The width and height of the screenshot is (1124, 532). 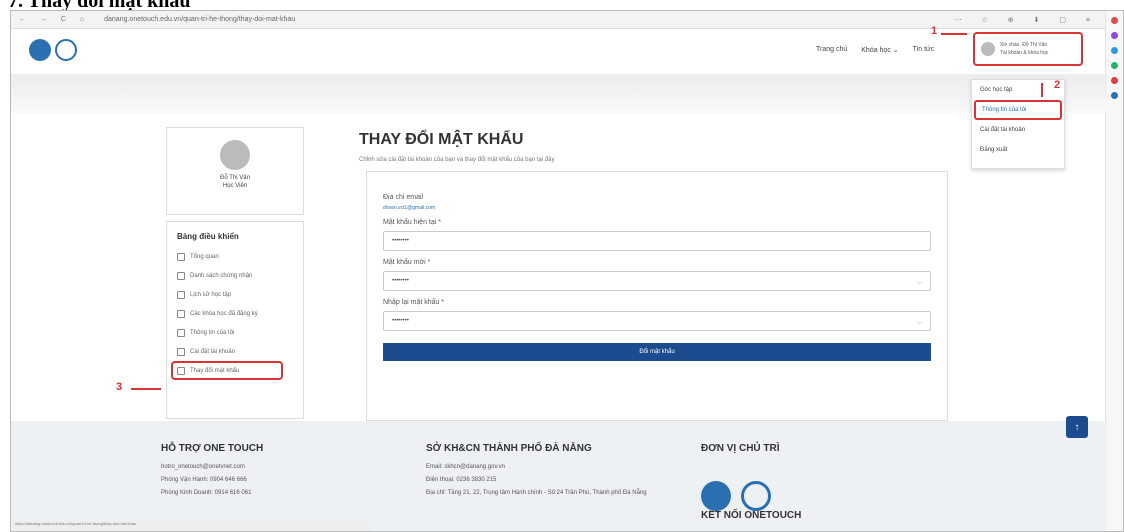 What do you see at coordinates (657, 281) in the screenshot?
I see `new-password-field: •••••••• ◡` at bounding box center [657, 281].